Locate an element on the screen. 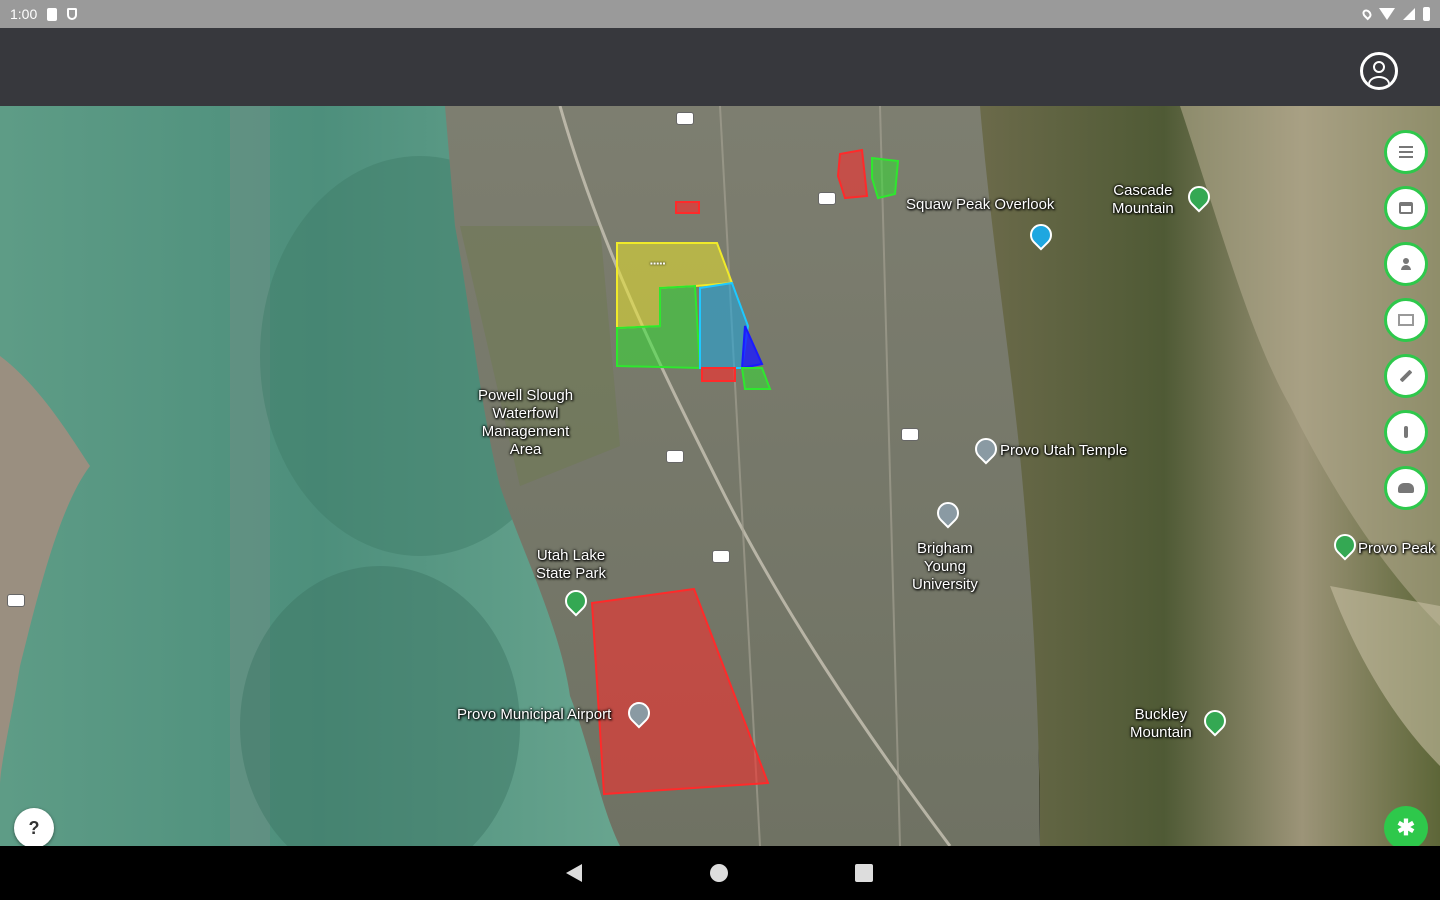 The height and width of the screenshot is (900, 1440). info-icon is located at coordinates (1406, 432).